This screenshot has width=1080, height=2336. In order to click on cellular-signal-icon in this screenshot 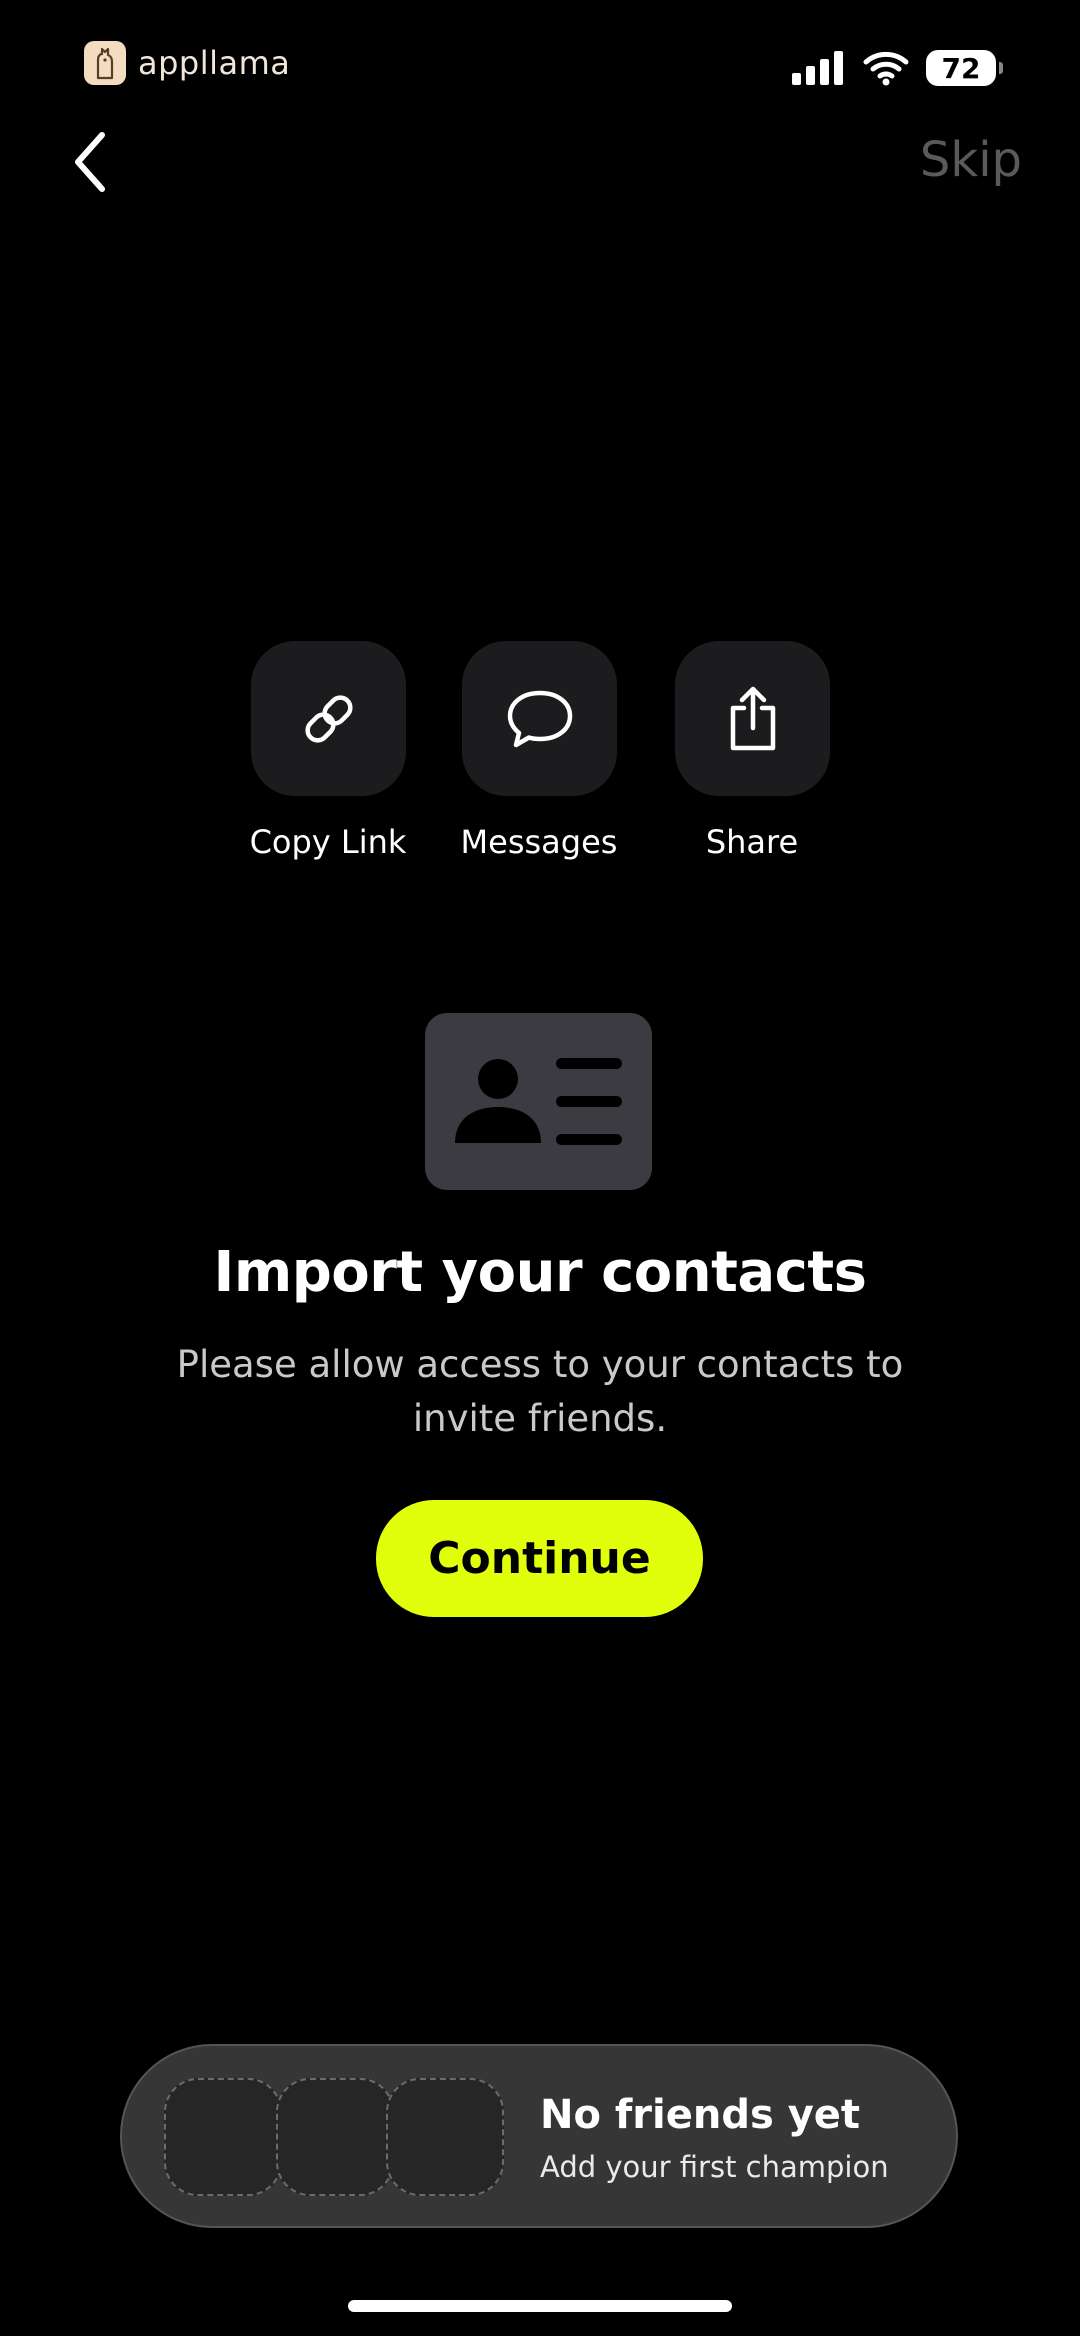, I will do `click(817, 68)`.